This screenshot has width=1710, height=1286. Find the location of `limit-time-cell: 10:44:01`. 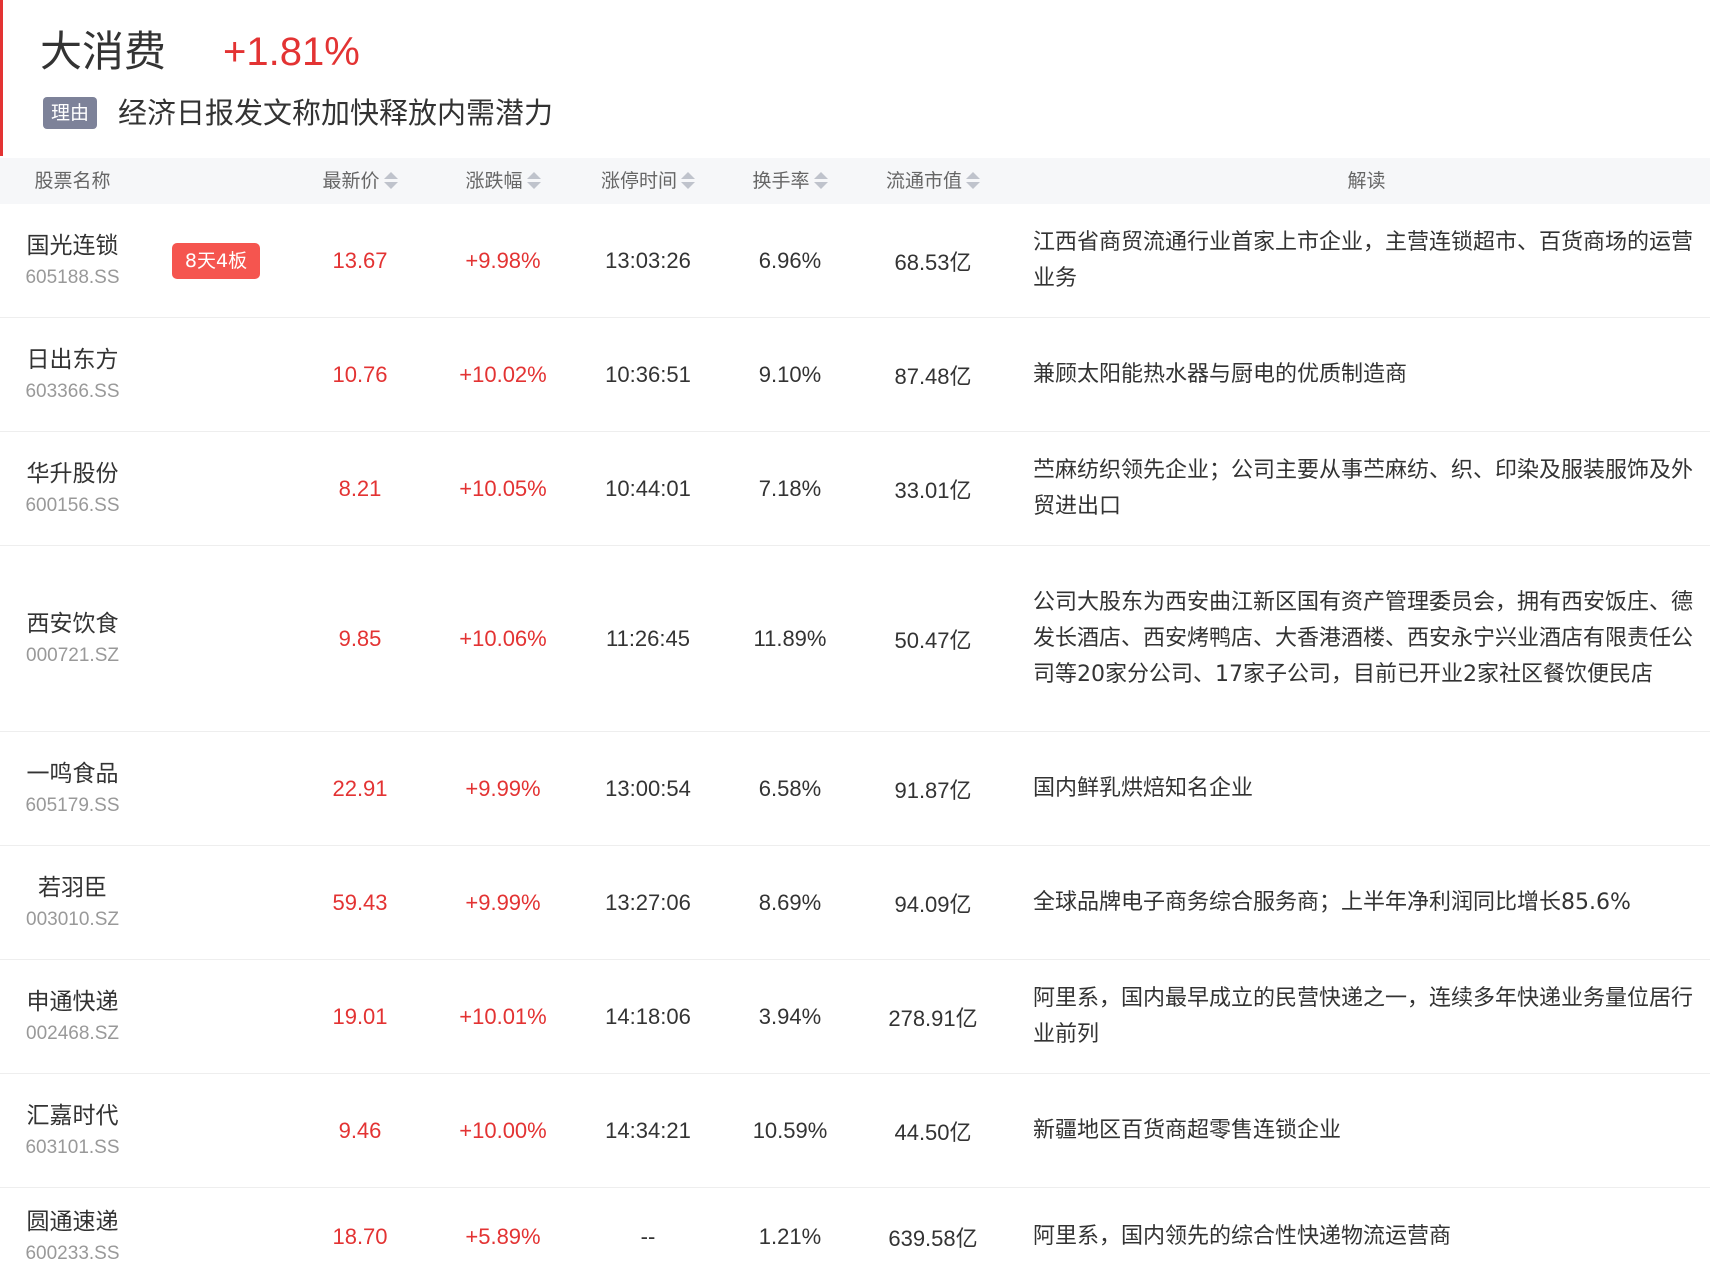

limit-time-cell: 10:44:01 is located at coordinates (648, 488).